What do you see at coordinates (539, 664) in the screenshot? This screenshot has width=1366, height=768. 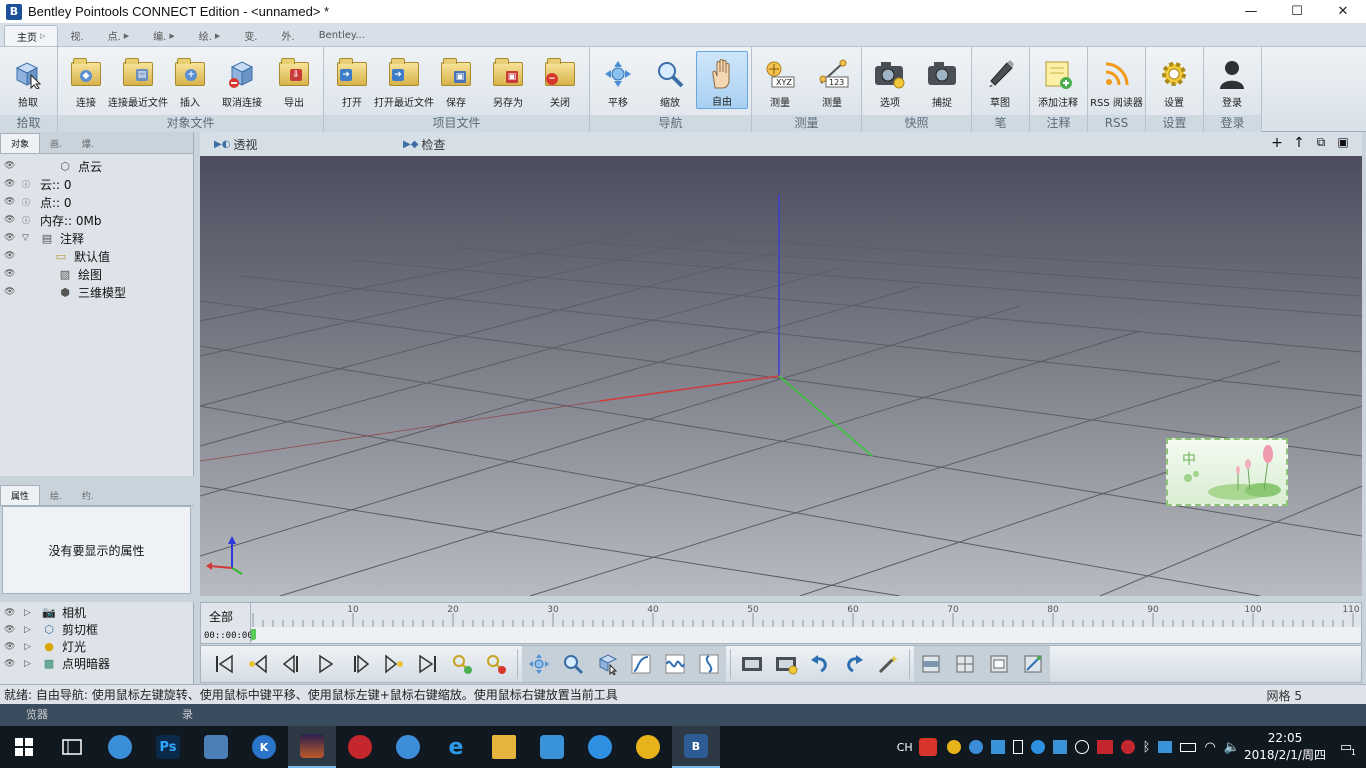 I see `pan-tool-icon` at bounding box center [539, 664].